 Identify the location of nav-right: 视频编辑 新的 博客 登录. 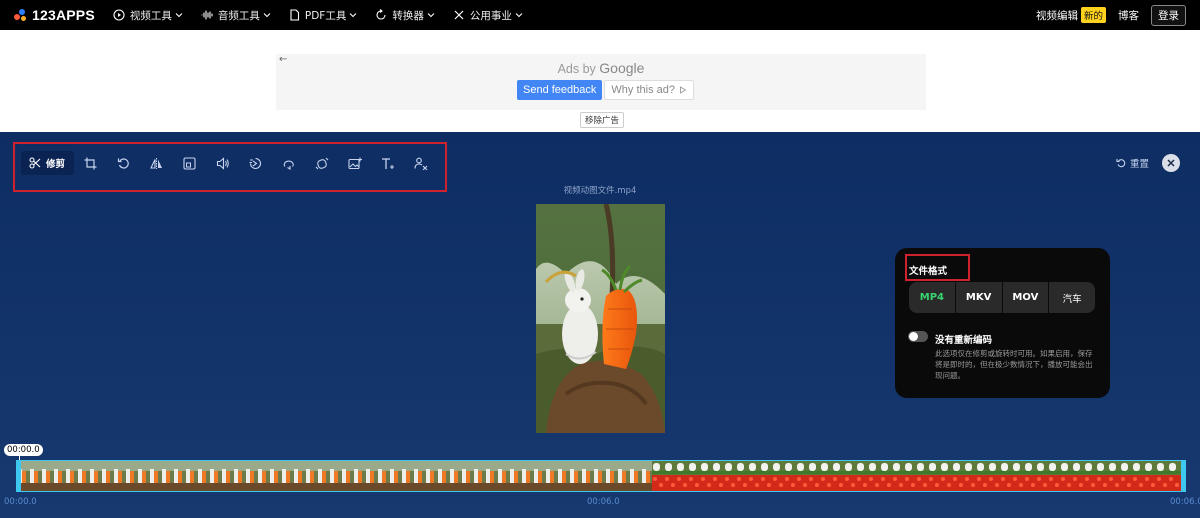
(1111, 15).